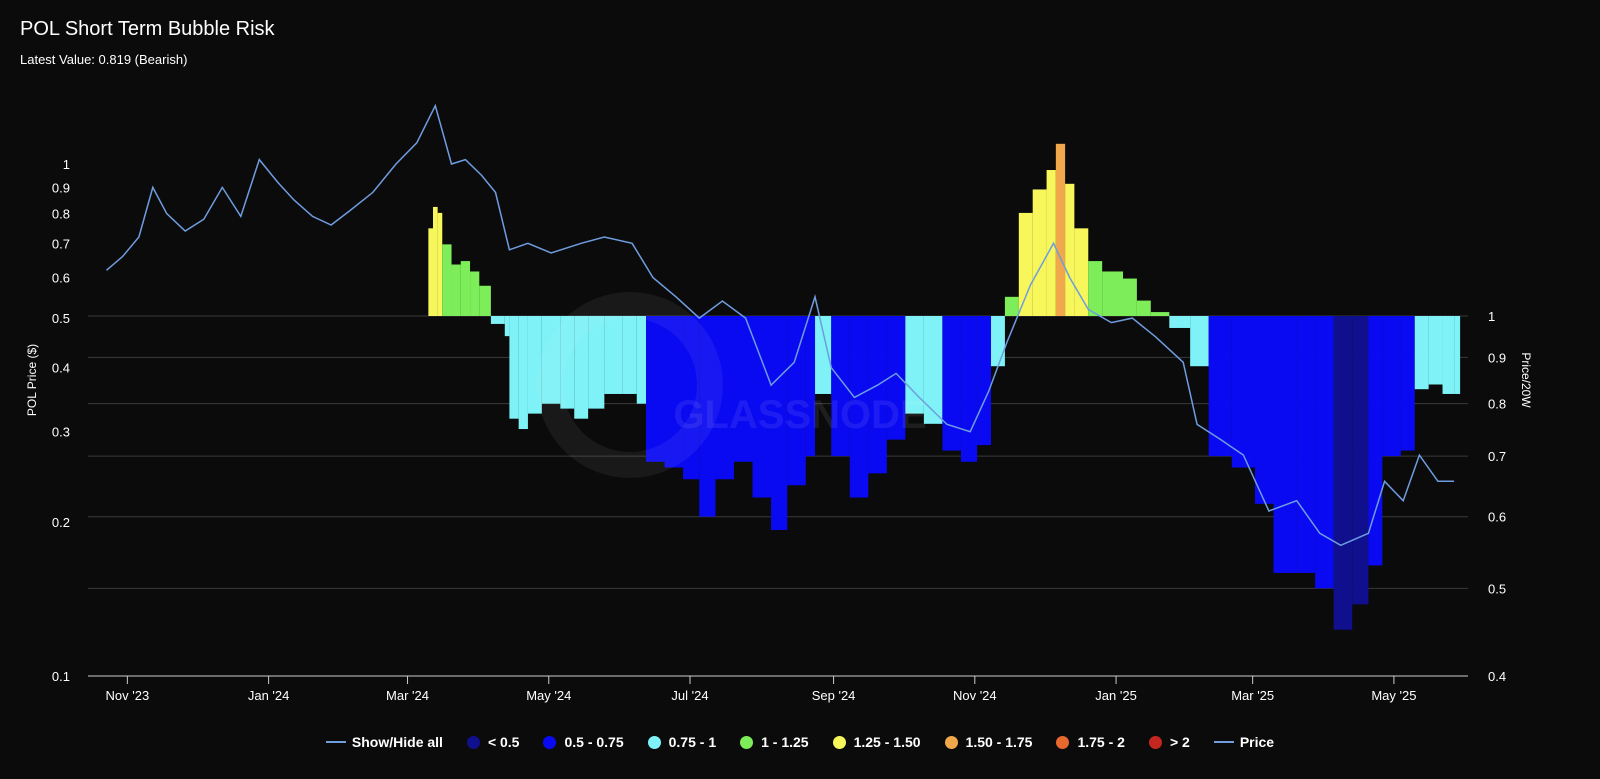  Describe the element at coordinates (1497, 404) in the screenshot. I see `y-right-tick-label: 0.8` at that location.